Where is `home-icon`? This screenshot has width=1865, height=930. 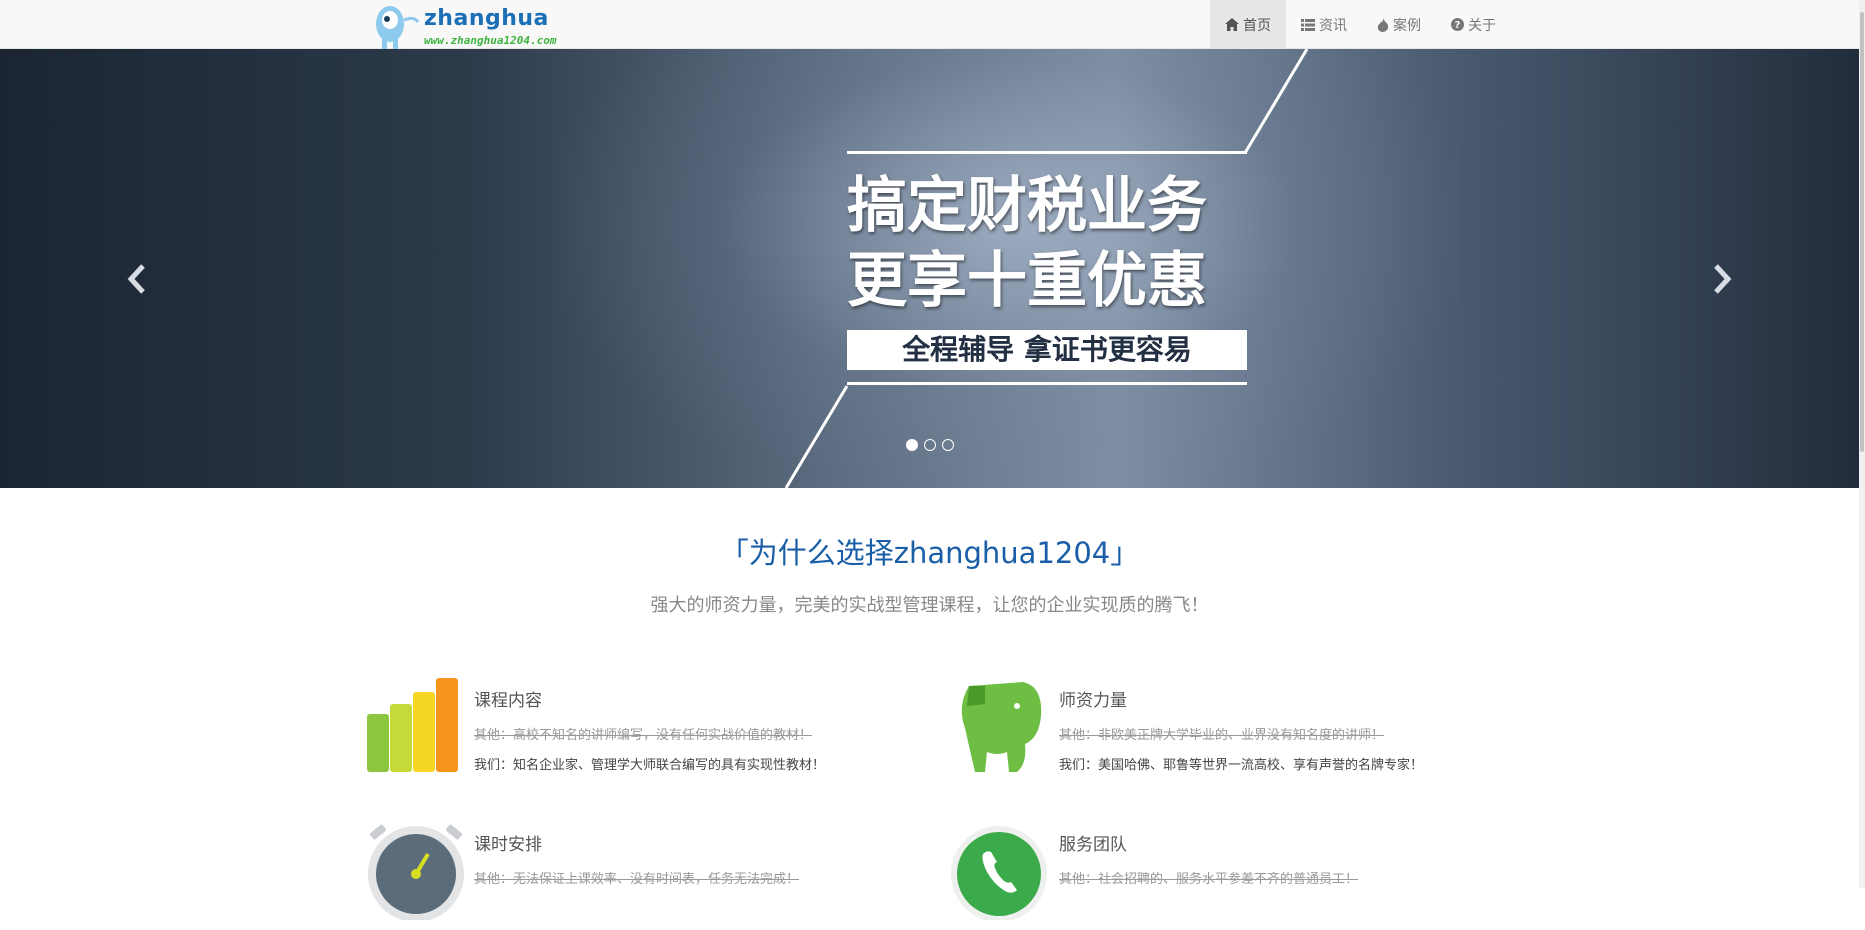
home-icon is located at coordinates (1232, 24).